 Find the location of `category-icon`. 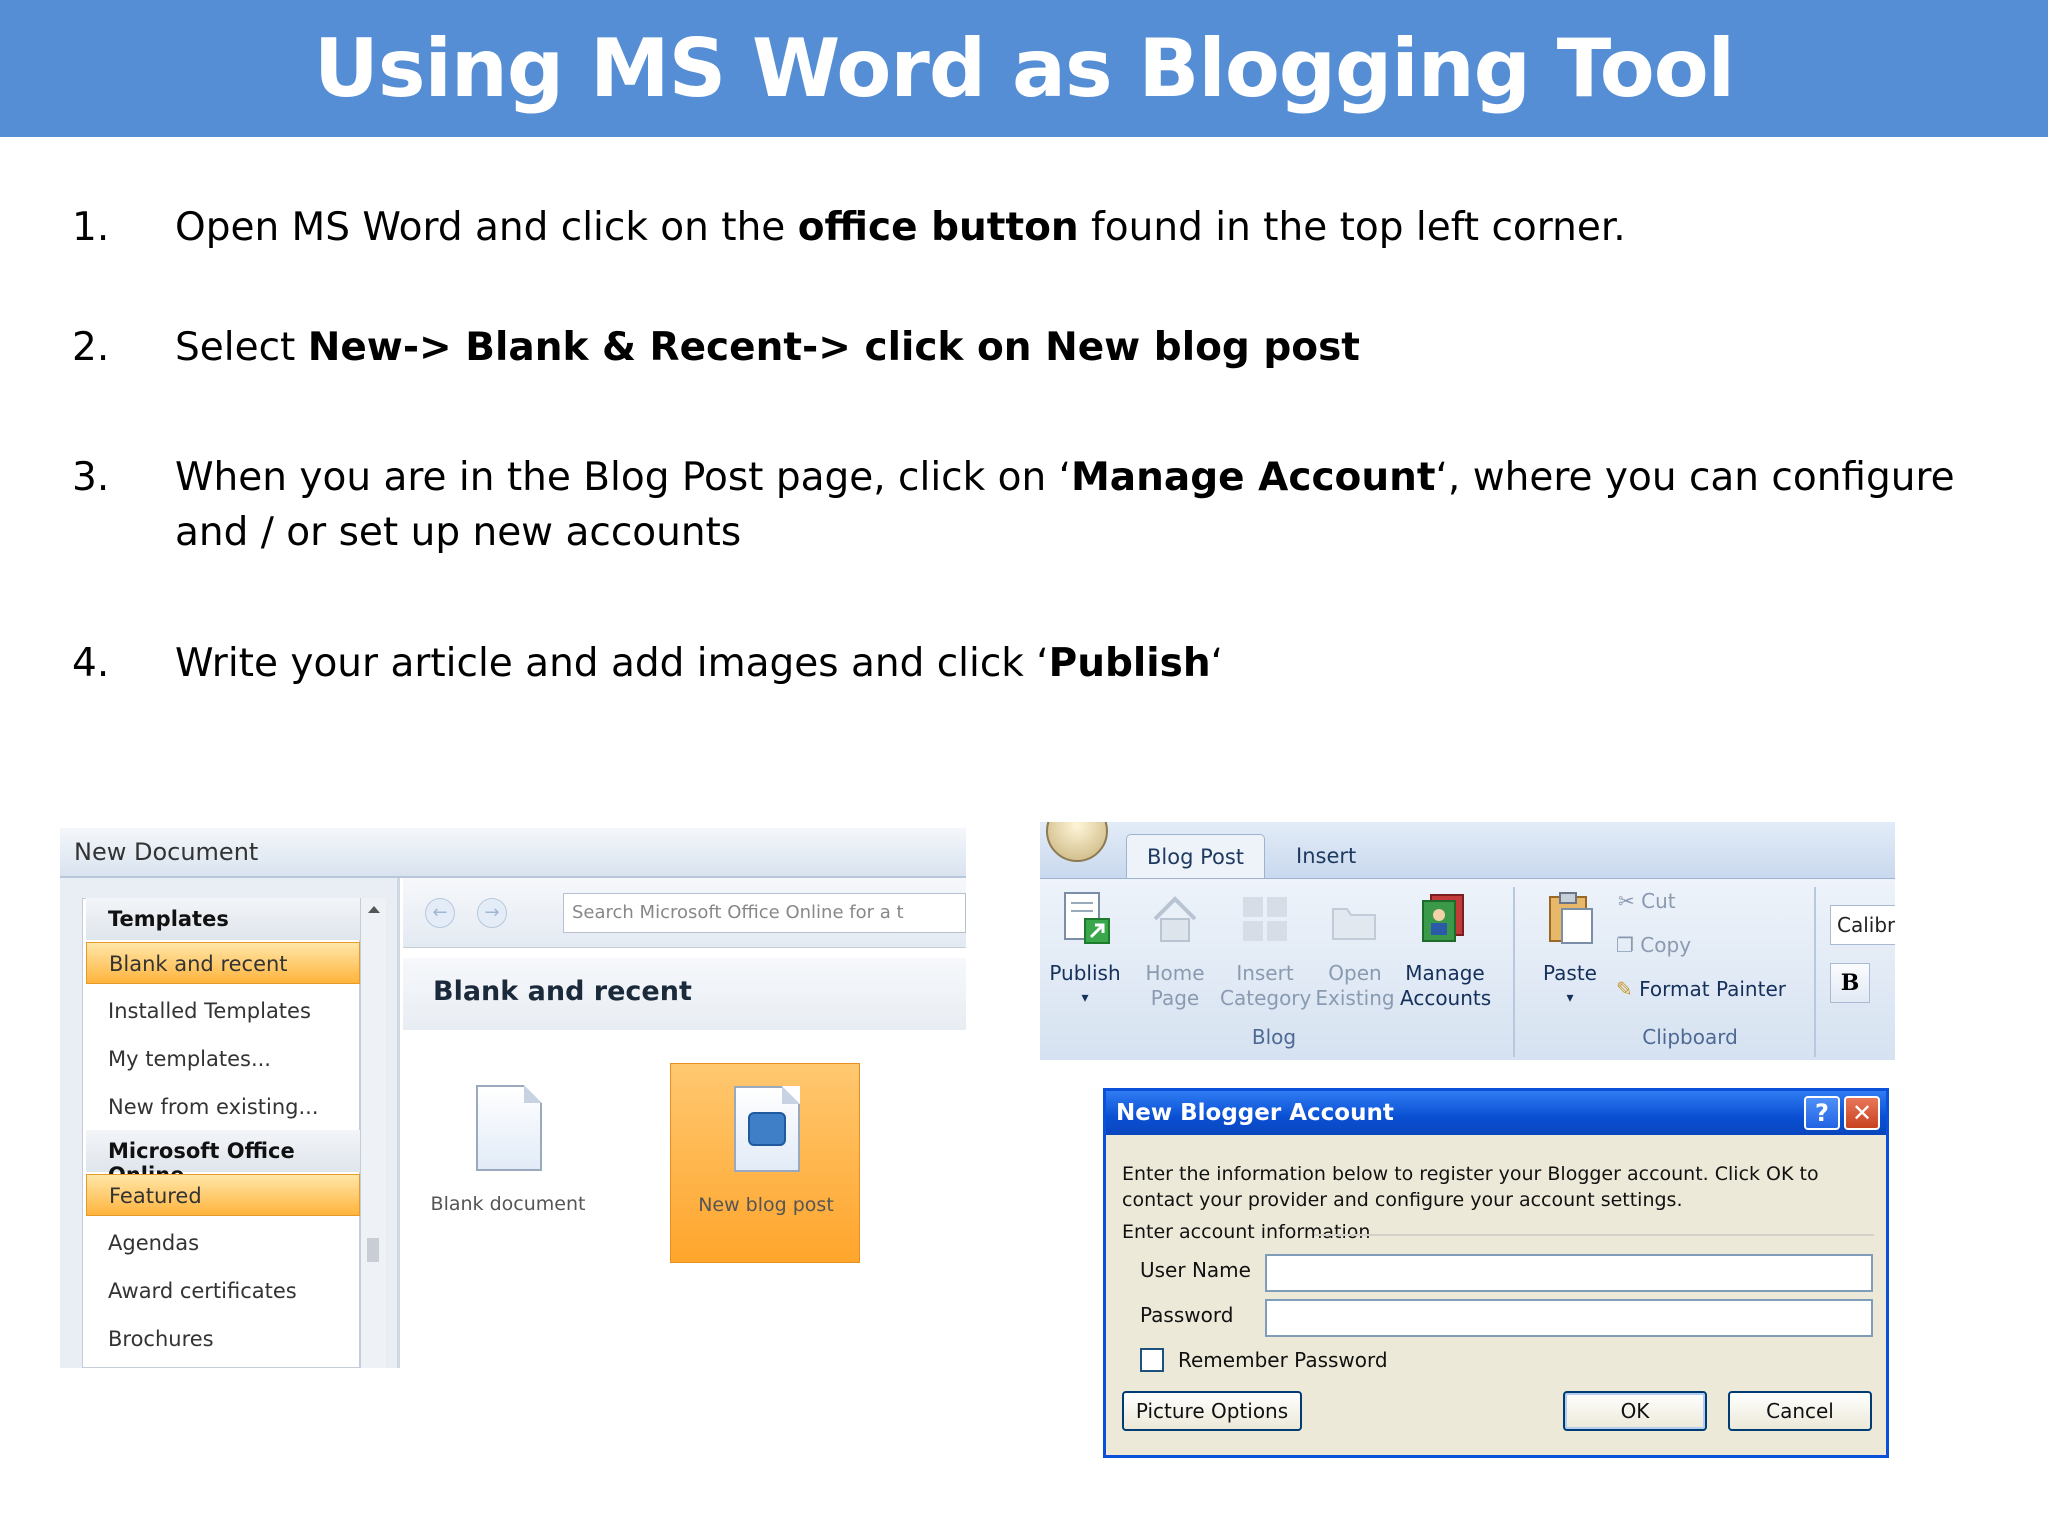

category-icon is located at coordinates (1265, 919).